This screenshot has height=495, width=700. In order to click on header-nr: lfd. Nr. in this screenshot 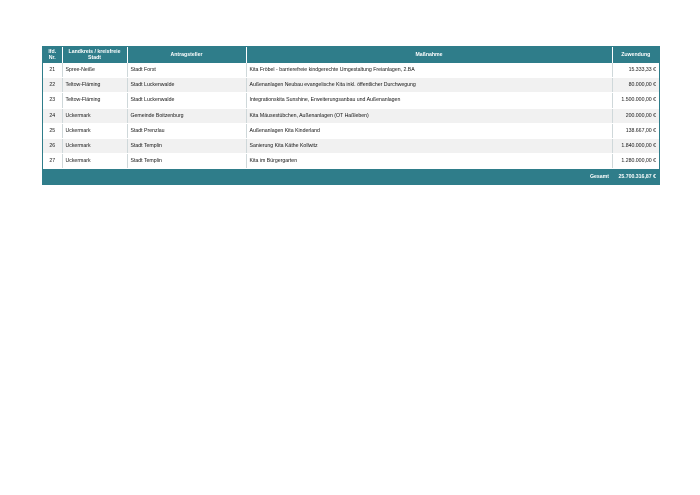, I will do `click(53, 55)`.